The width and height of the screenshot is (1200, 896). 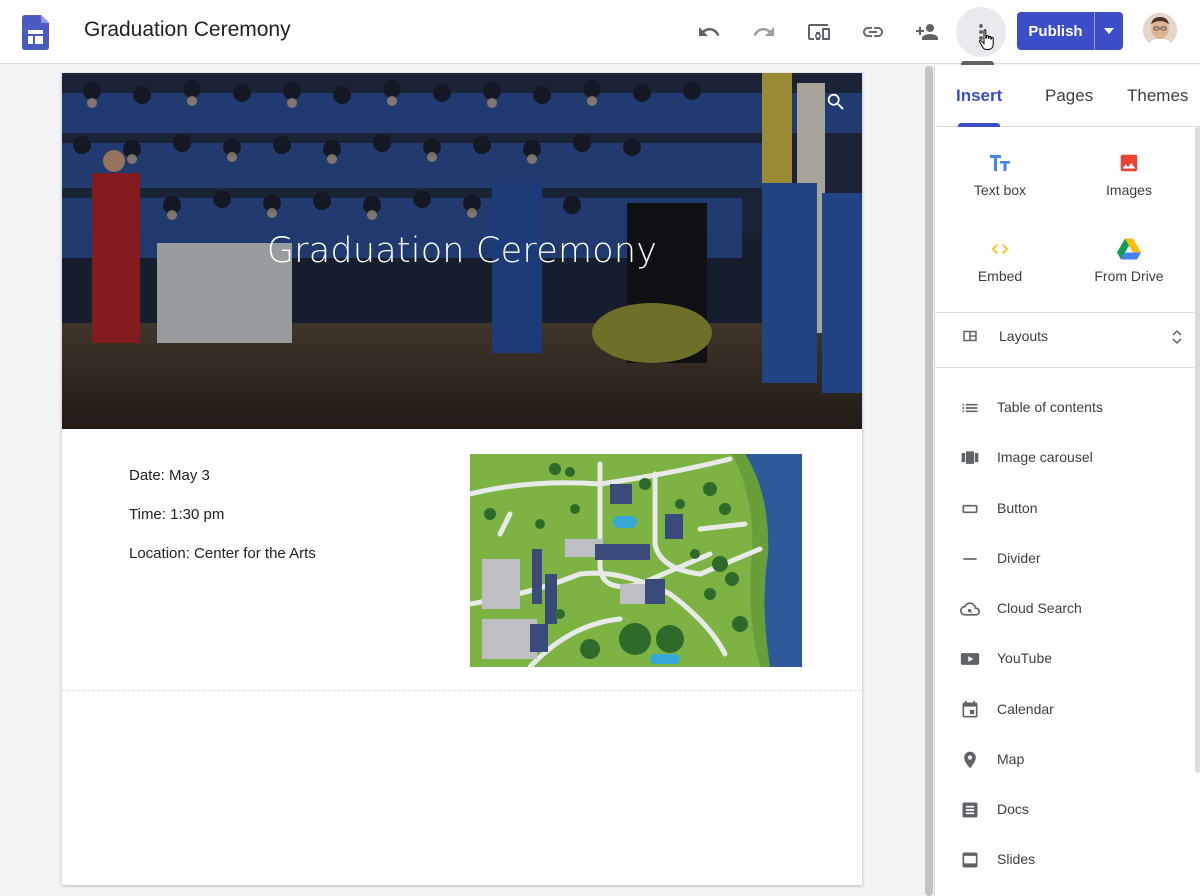 What do you see at coordinates (970, 609) in the screenshot?
I see `cloud-search-icon` at bounding box center [970, 609].